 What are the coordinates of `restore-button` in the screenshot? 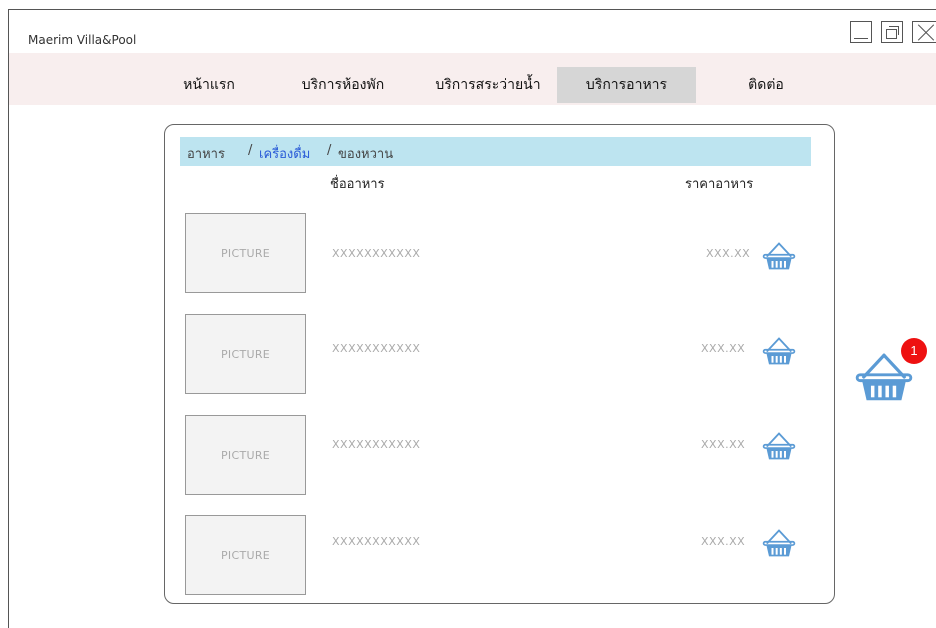 It's located at (892, 32).